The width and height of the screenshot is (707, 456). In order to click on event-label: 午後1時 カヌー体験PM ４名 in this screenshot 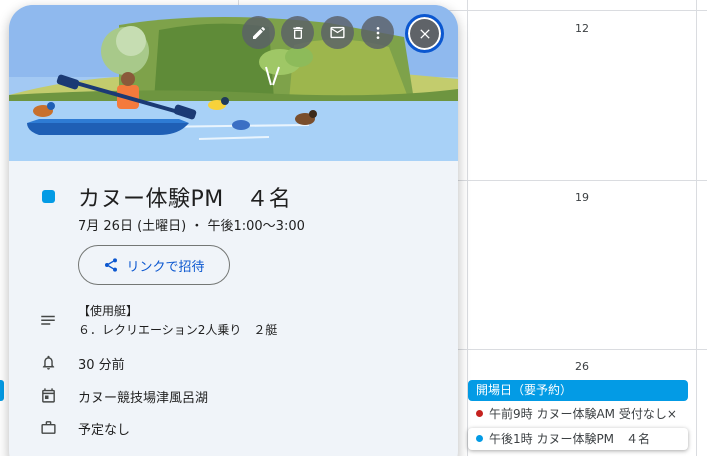, I will do `click(570, 439)`.